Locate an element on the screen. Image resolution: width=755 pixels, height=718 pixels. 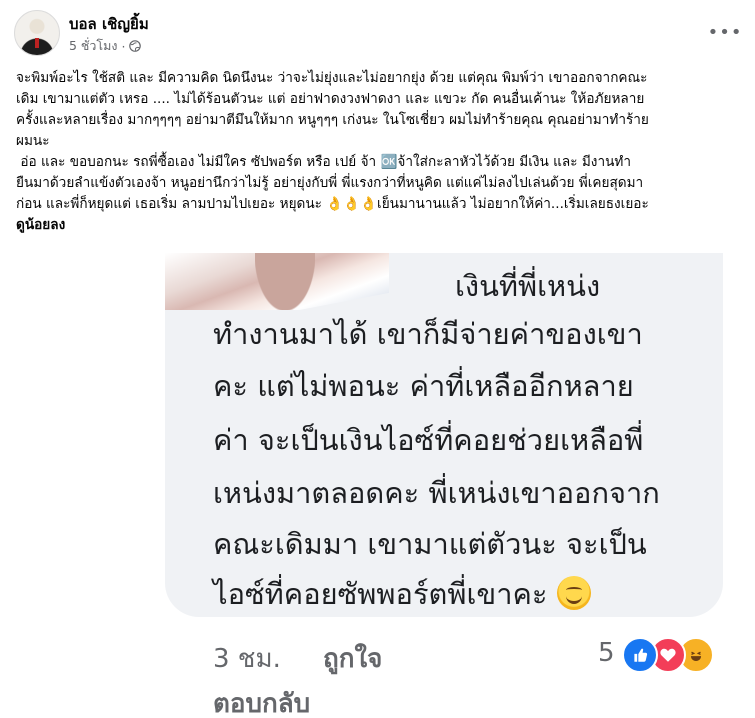
avatar-tie is located at coordinates (37, 43).